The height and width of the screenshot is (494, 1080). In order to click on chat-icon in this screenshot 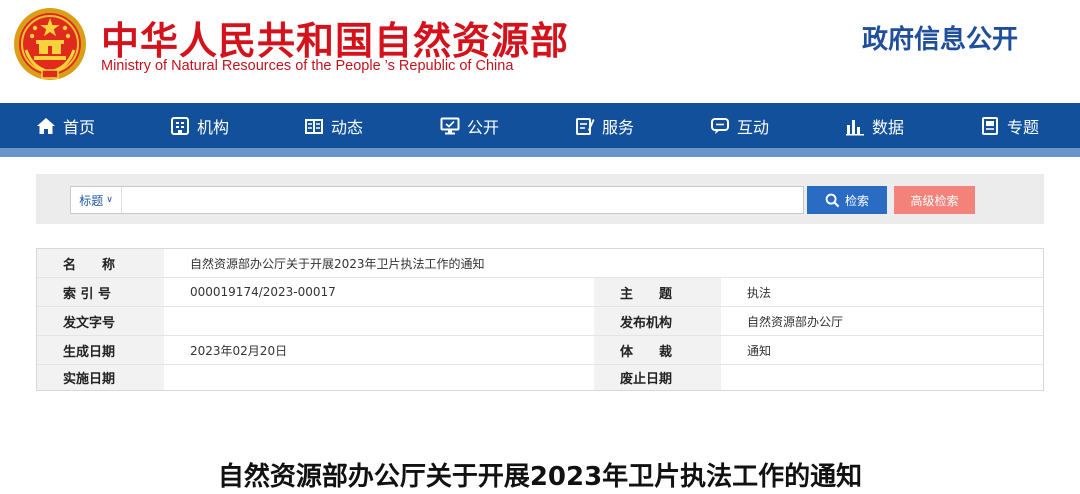, I will do `click(720, 125)`.